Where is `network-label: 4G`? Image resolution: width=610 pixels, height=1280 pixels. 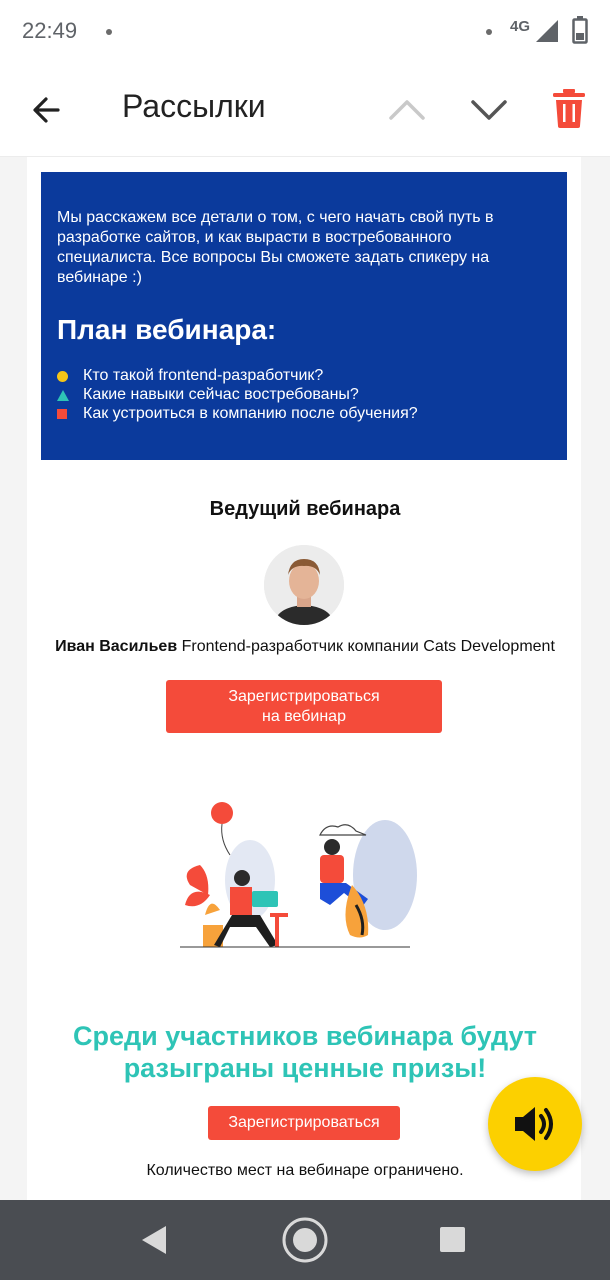
network-label: 4G is located at coordinates (520, 26).